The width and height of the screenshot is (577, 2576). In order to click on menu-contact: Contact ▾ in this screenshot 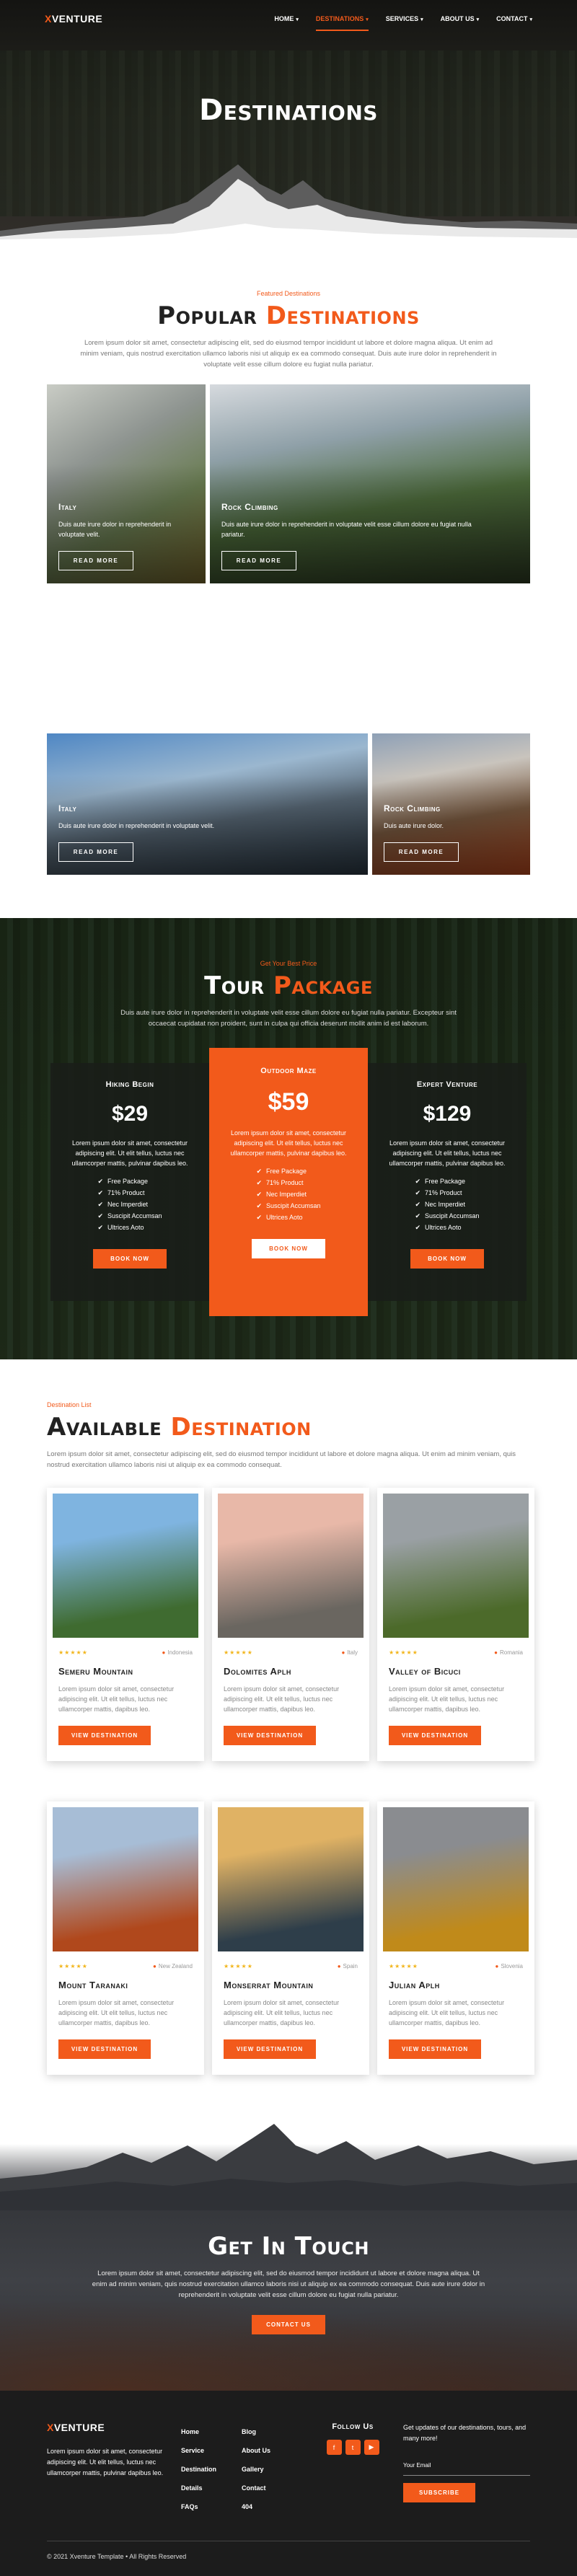, I will do `click(514, 19)`.